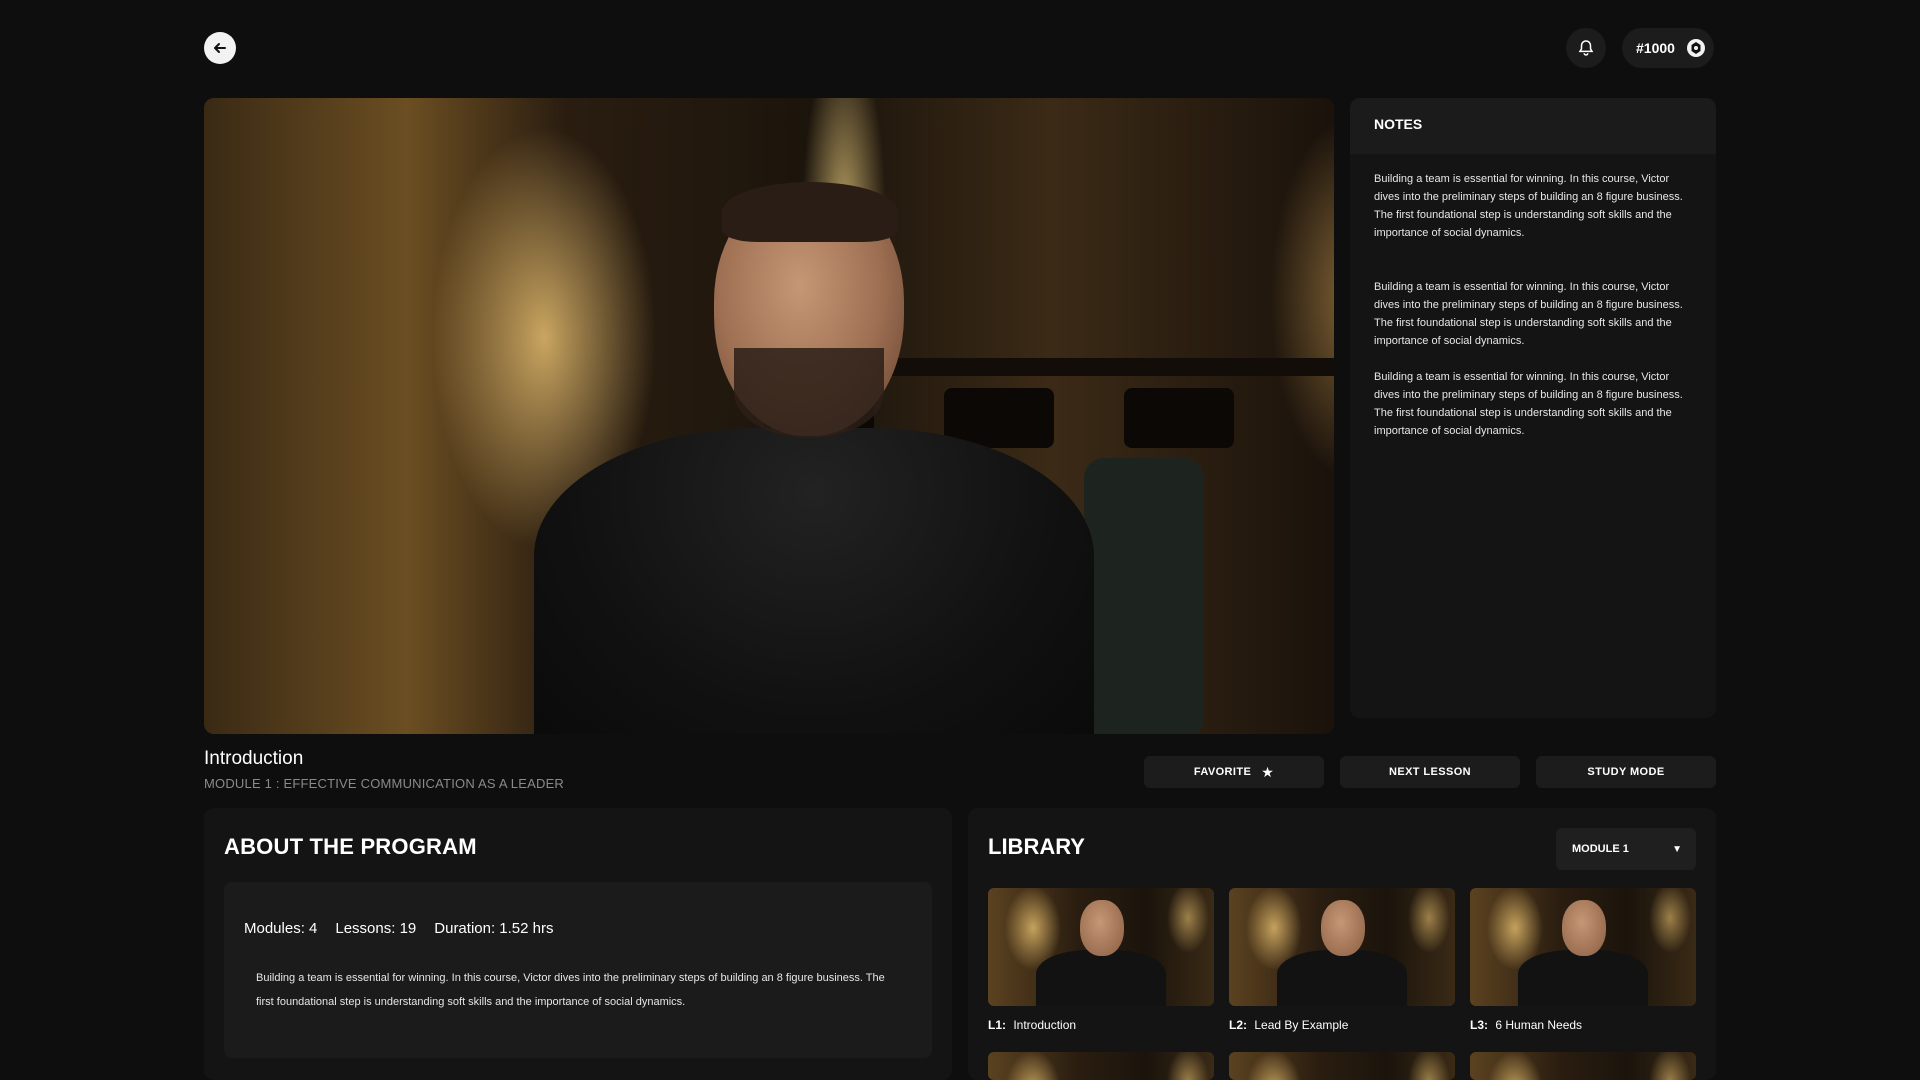 This screenshot has height=1080, width=1920. What do you see at coordinates (1268, 771) in the screenshot?
I see `star-icon: ★` at bounding box center [1268, 771].